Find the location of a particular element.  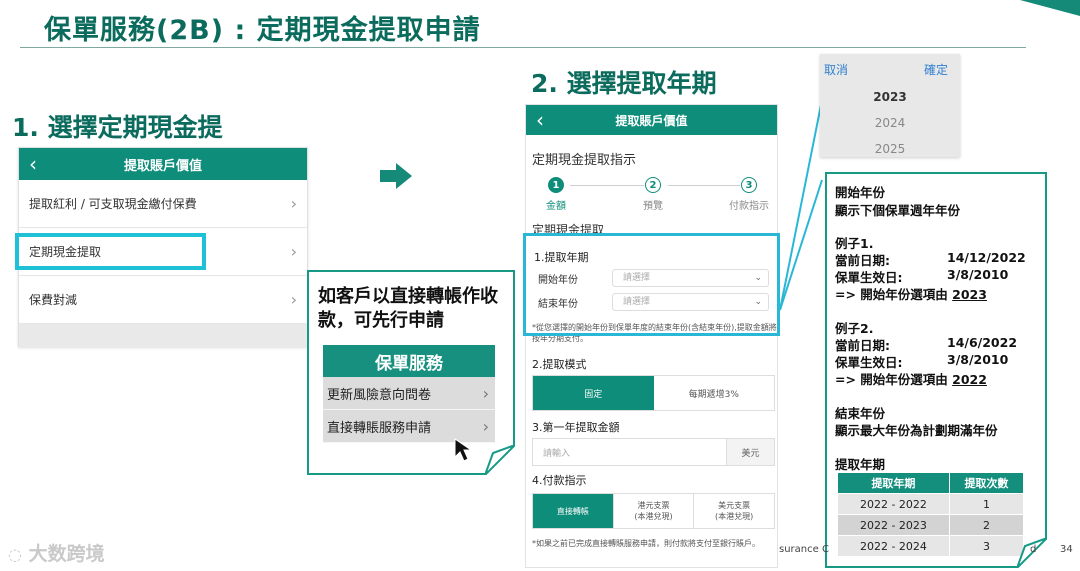

watermark-logo: ◌ 大数跨境 is located at coordinates (56, 552).